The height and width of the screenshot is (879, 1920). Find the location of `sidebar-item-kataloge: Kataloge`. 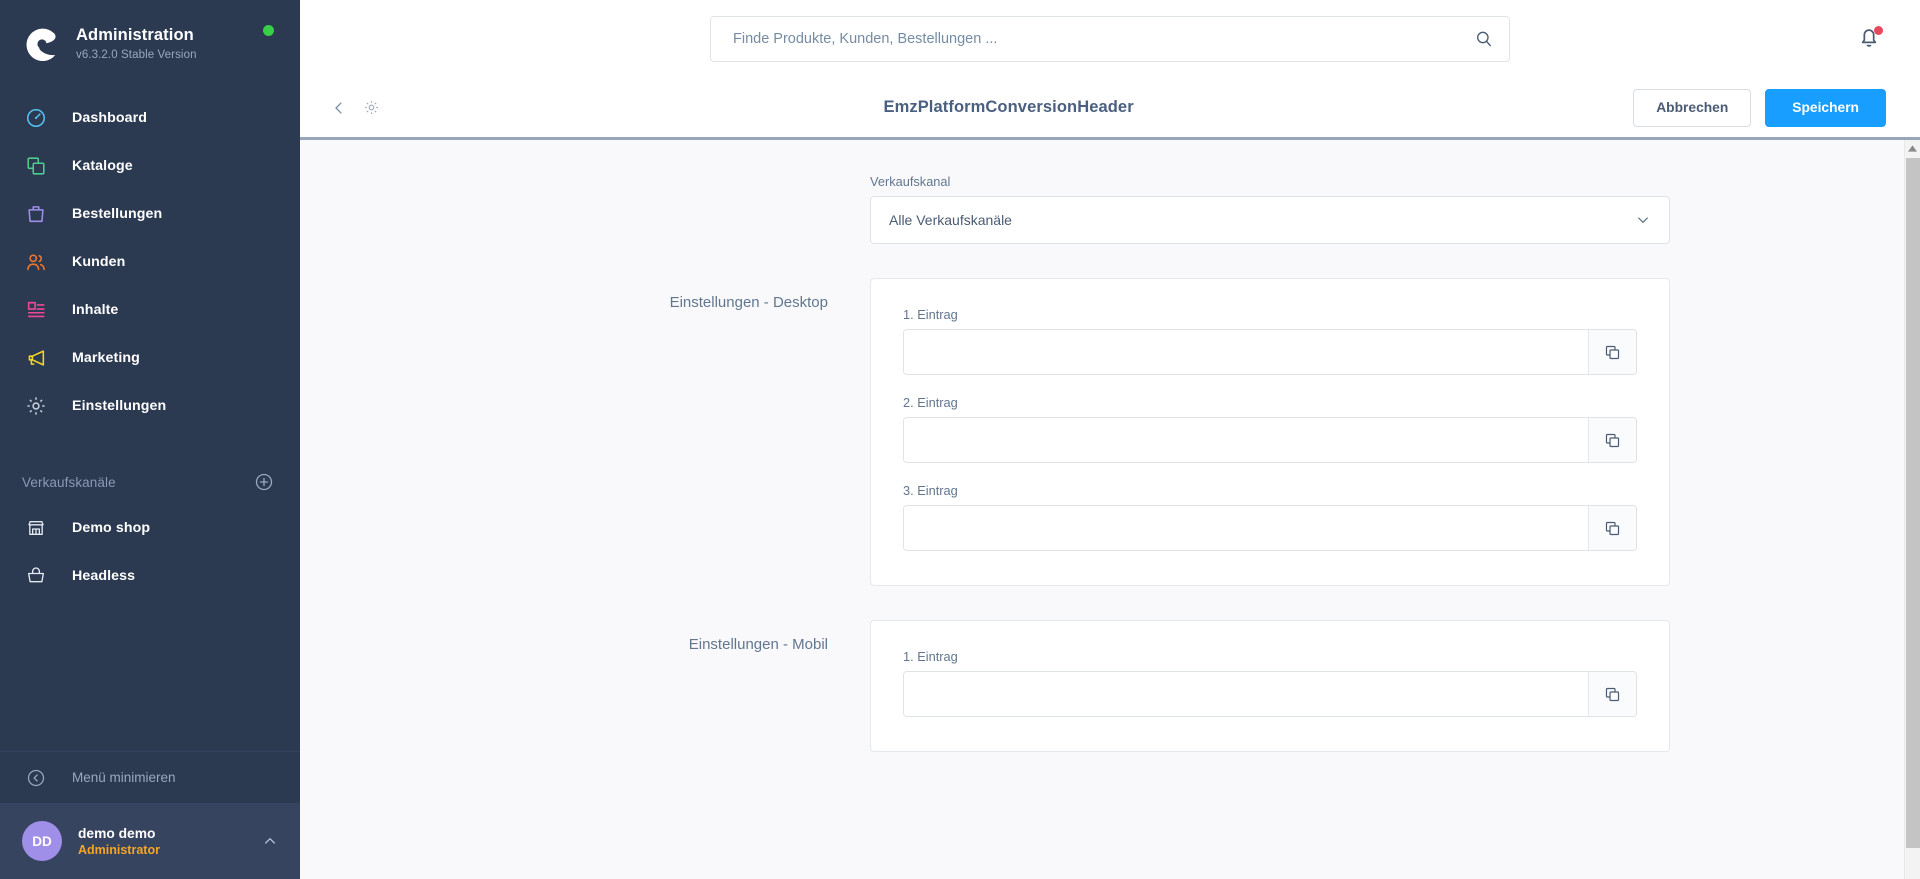

sidebar-item-kataloge: Kataloge is located at coordinates (150, 166).